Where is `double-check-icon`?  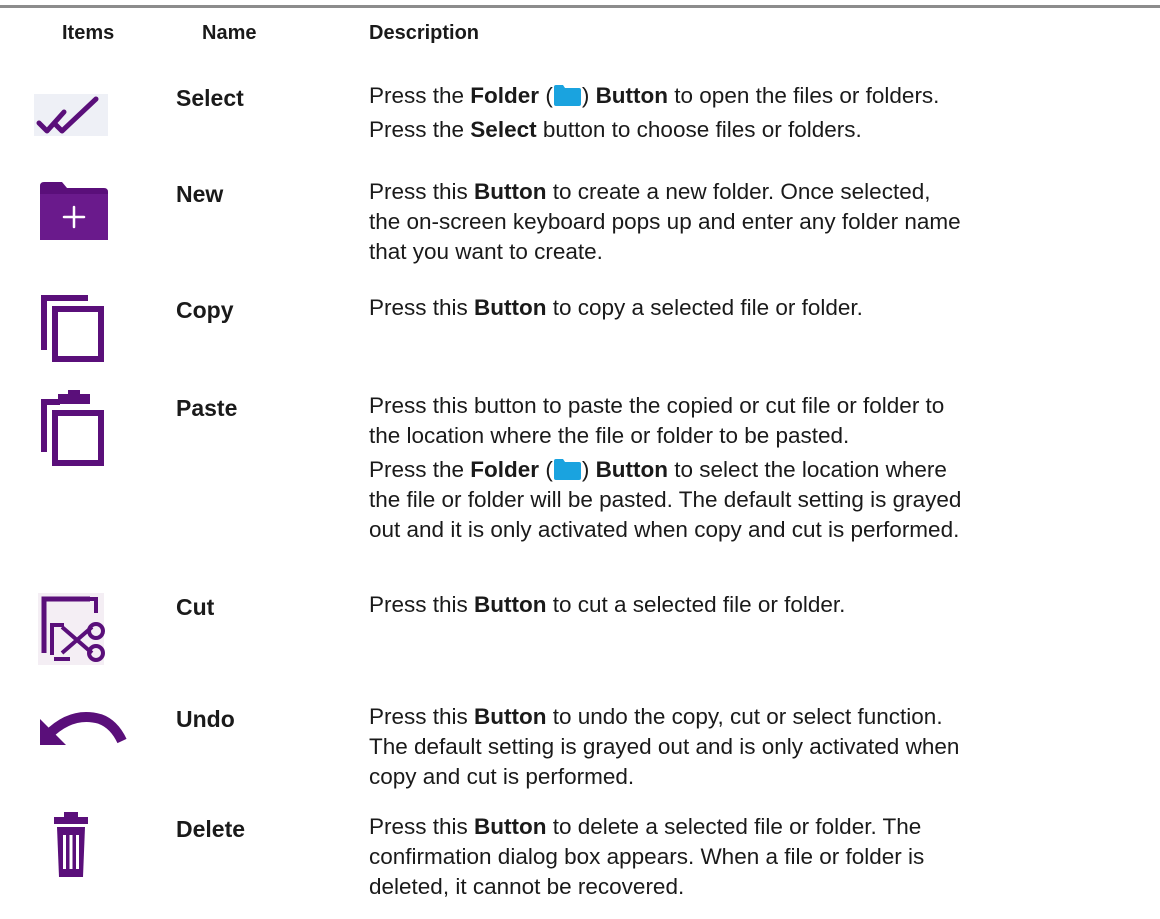
double-check-icon is located at coordinates (80, 111).